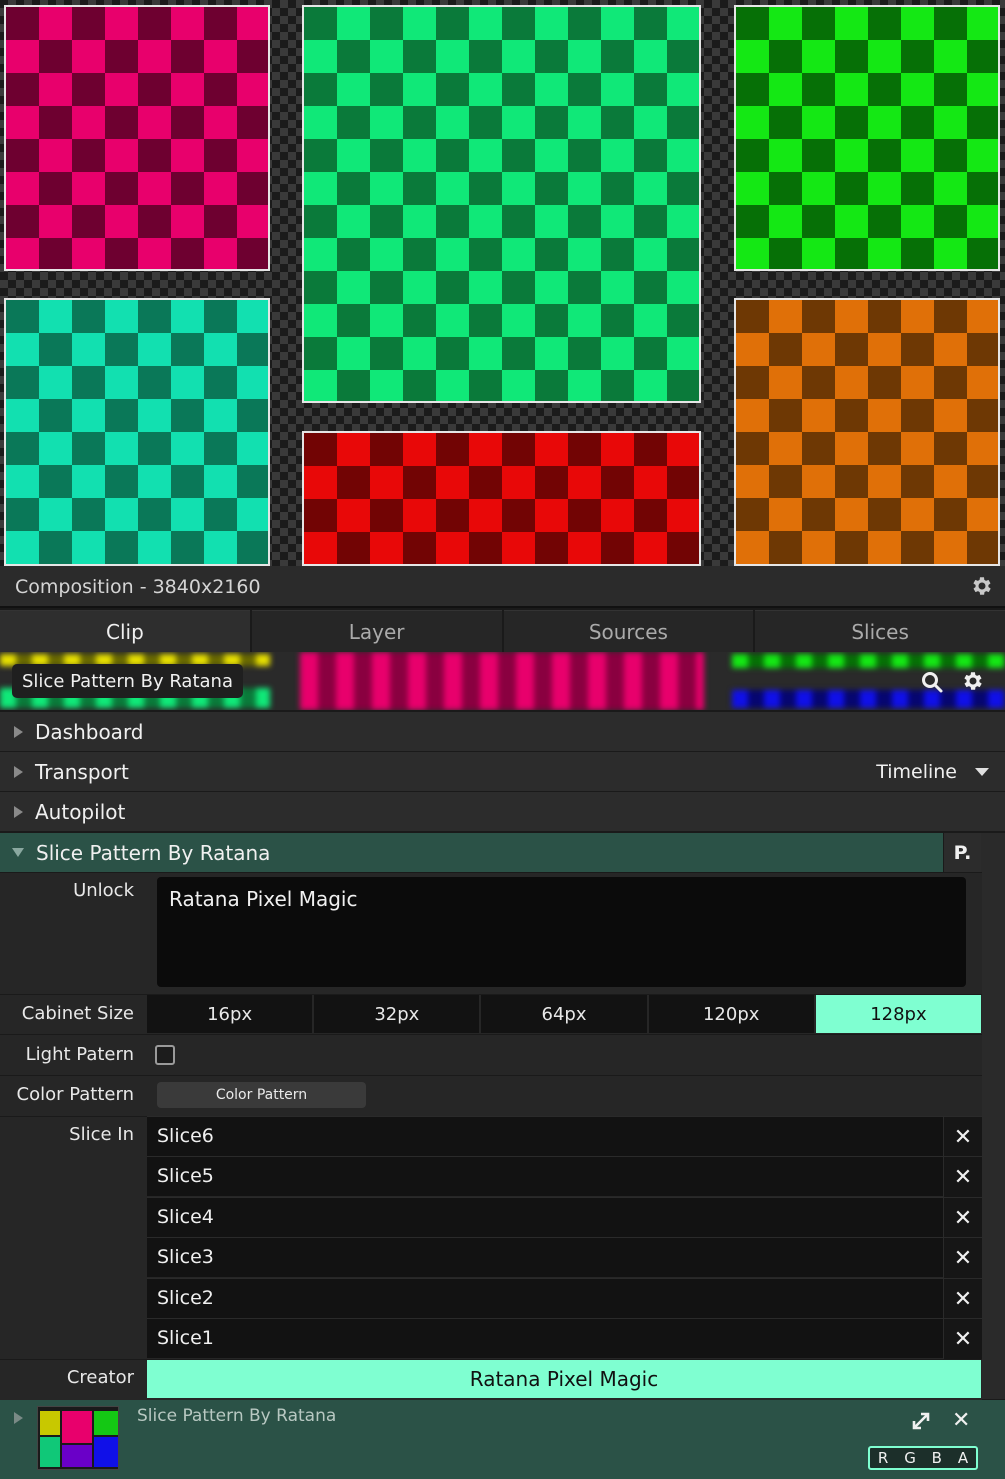 The image size is (1005, 1479). Describe the element at coordinates (89, 731) in the screenshot. I see `section-dashboard-label: Dashboard` at that location.